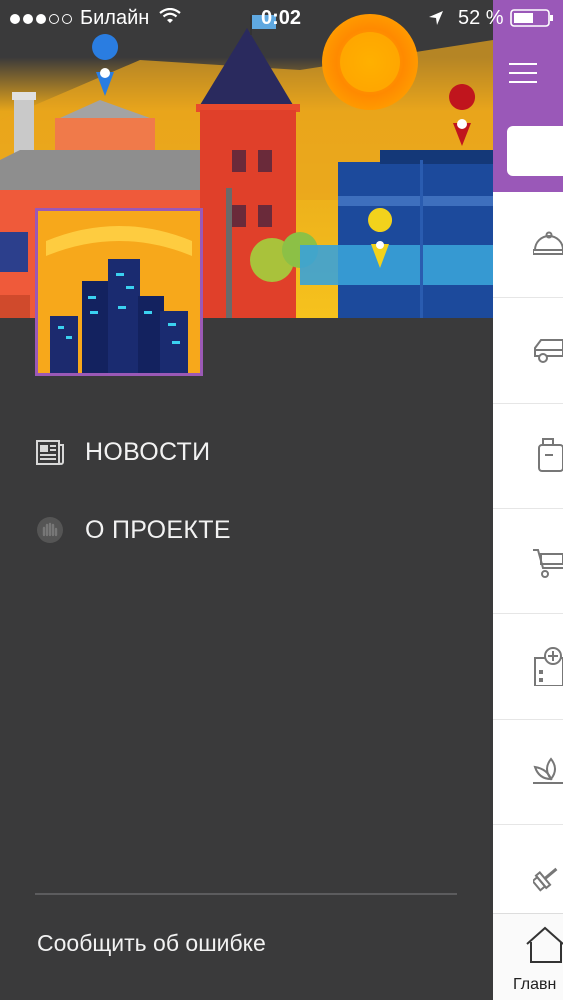 The height and width of the screenshot is (1000, 563). I want to click on newspaper-icon, so click(50, 452).